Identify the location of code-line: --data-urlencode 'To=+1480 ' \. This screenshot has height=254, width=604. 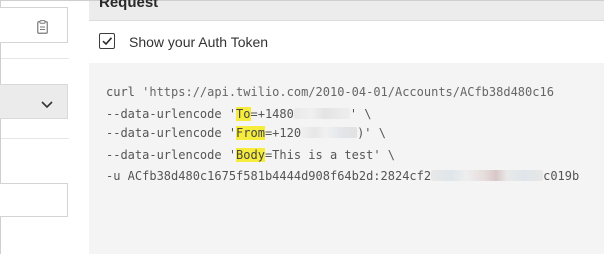
(239, 114).